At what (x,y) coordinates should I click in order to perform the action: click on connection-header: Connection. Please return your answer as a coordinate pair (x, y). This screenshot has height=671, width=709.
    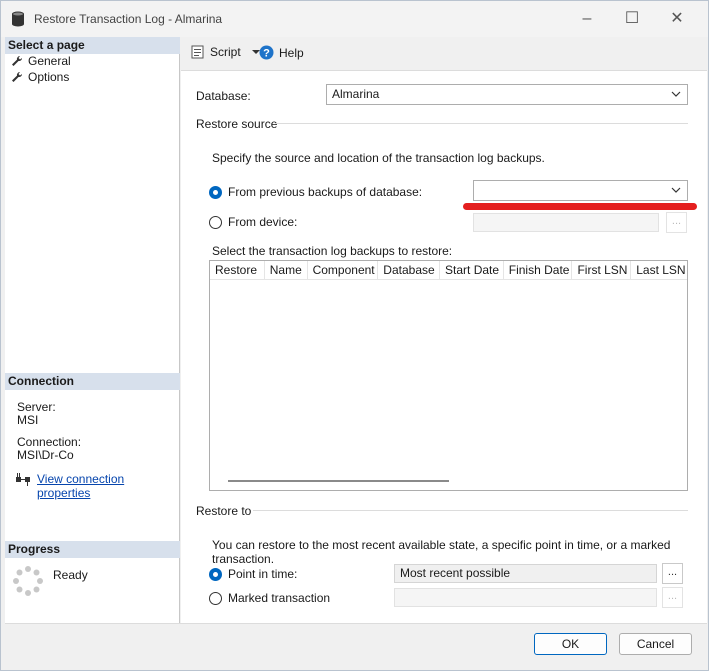
    Looking at the image, I should click on (92, 381).